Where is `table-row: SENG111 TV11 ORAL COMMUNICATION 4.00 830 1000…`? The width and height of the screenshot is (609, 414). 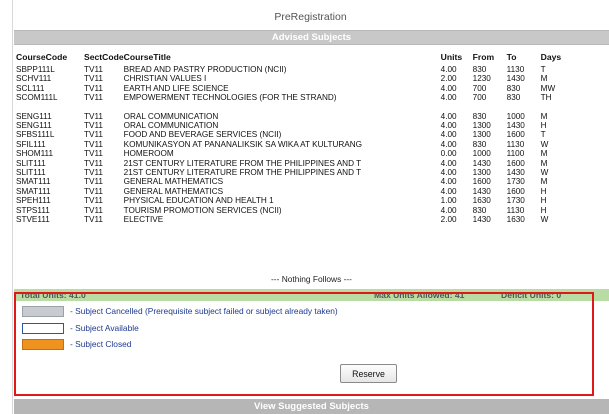
table-row: SENG111 TV11 ORAL COMMUNICATION 4.00 830 1000… is located at coordinates (293, 116).